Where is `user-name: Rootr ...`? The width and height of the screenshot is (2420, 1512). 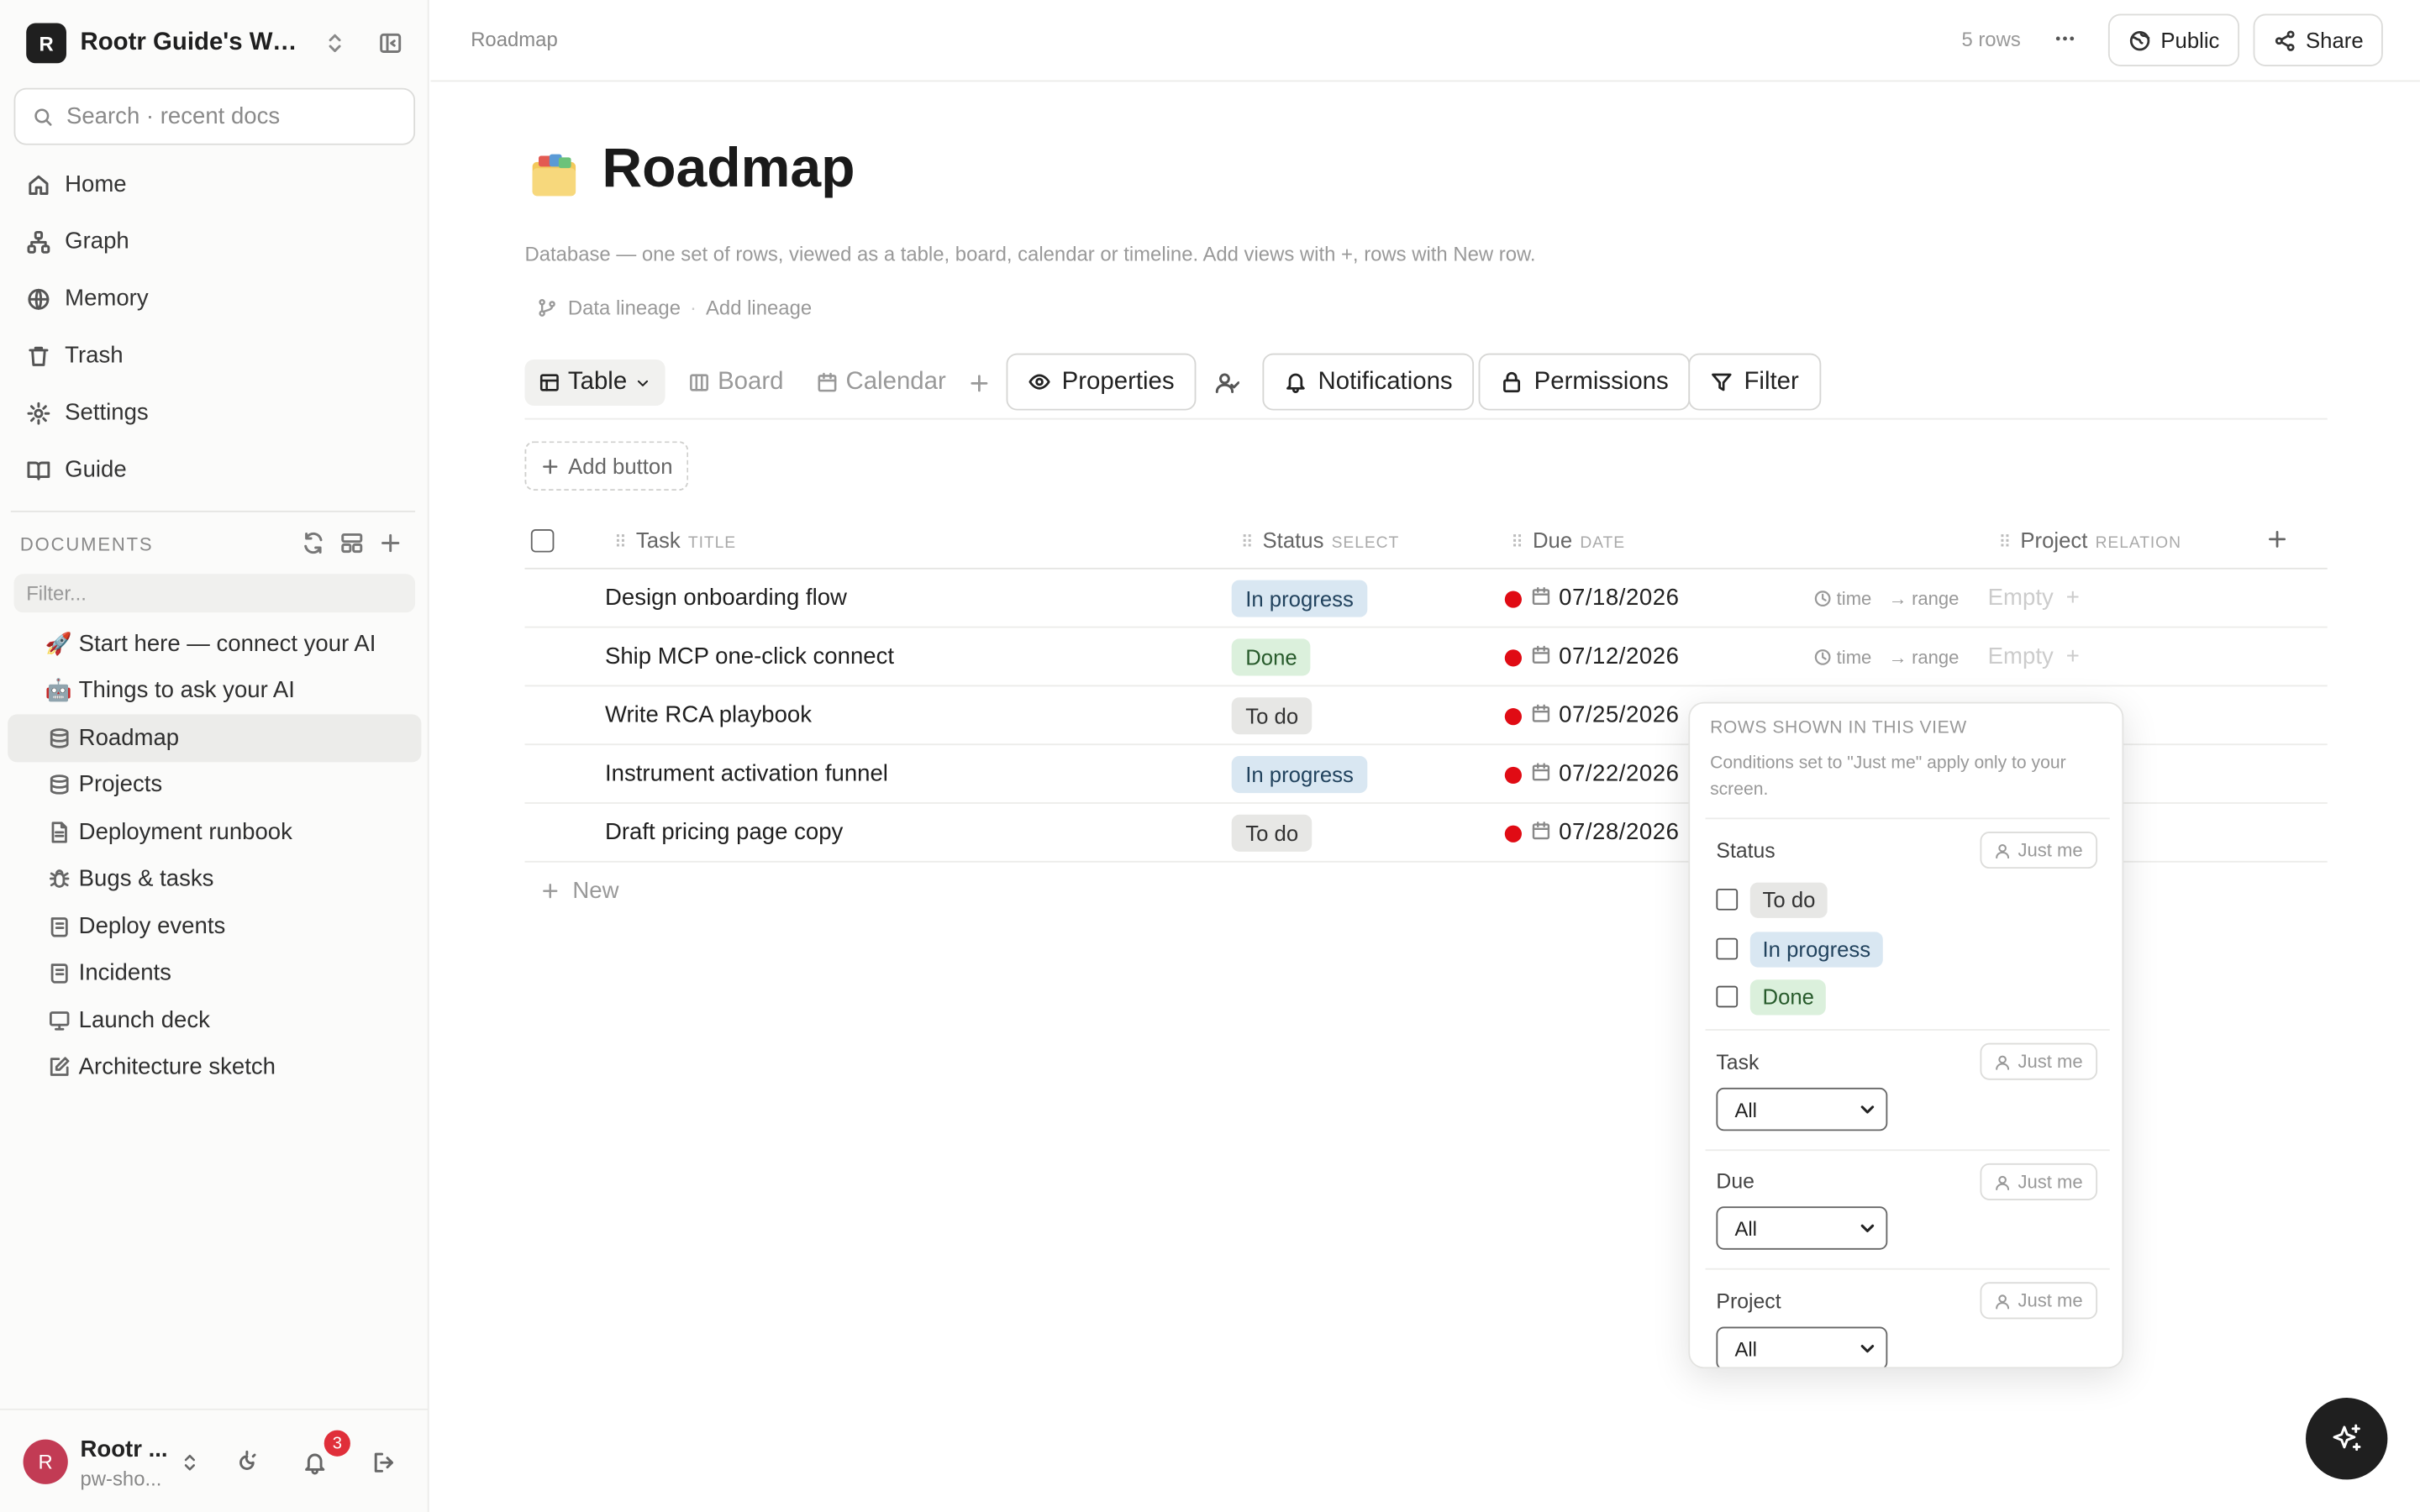
user-name: Rootr ... is located at coordinates (124, 1449).